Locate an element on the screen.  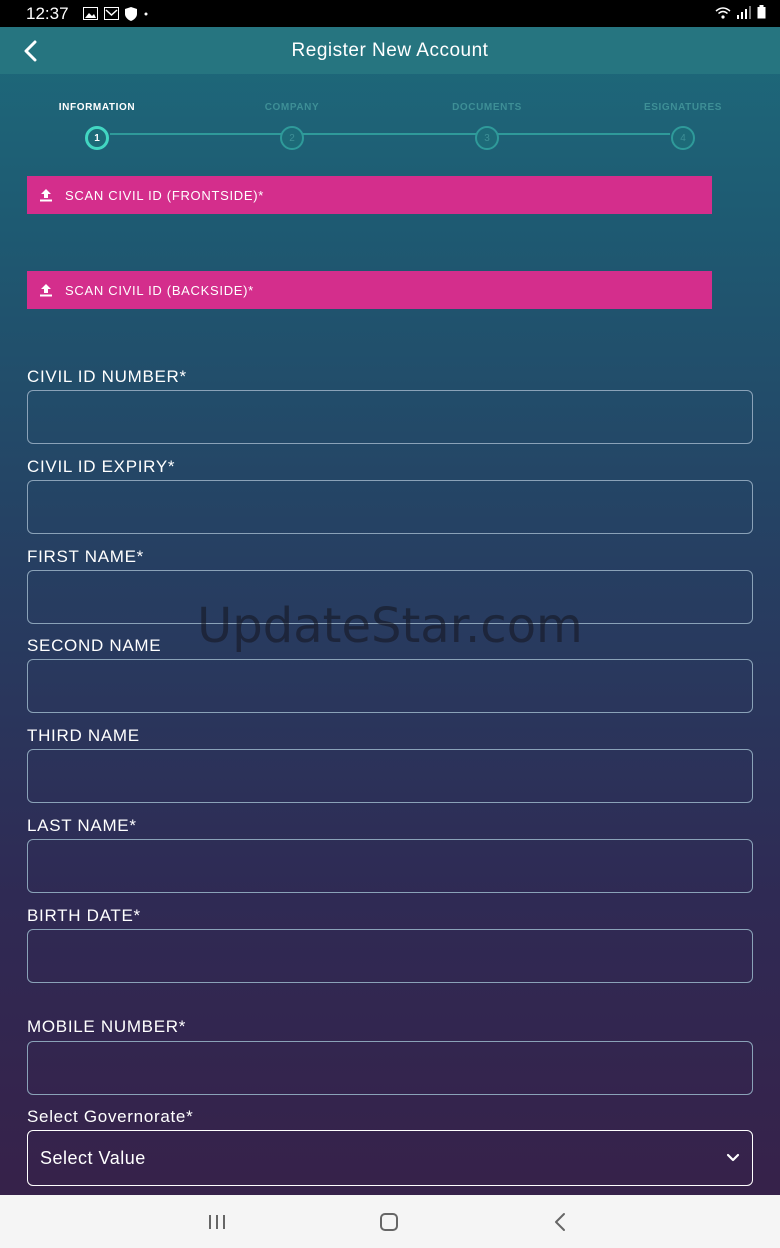
step-company: COMPANY 2 is located at coordinates (292, 126).